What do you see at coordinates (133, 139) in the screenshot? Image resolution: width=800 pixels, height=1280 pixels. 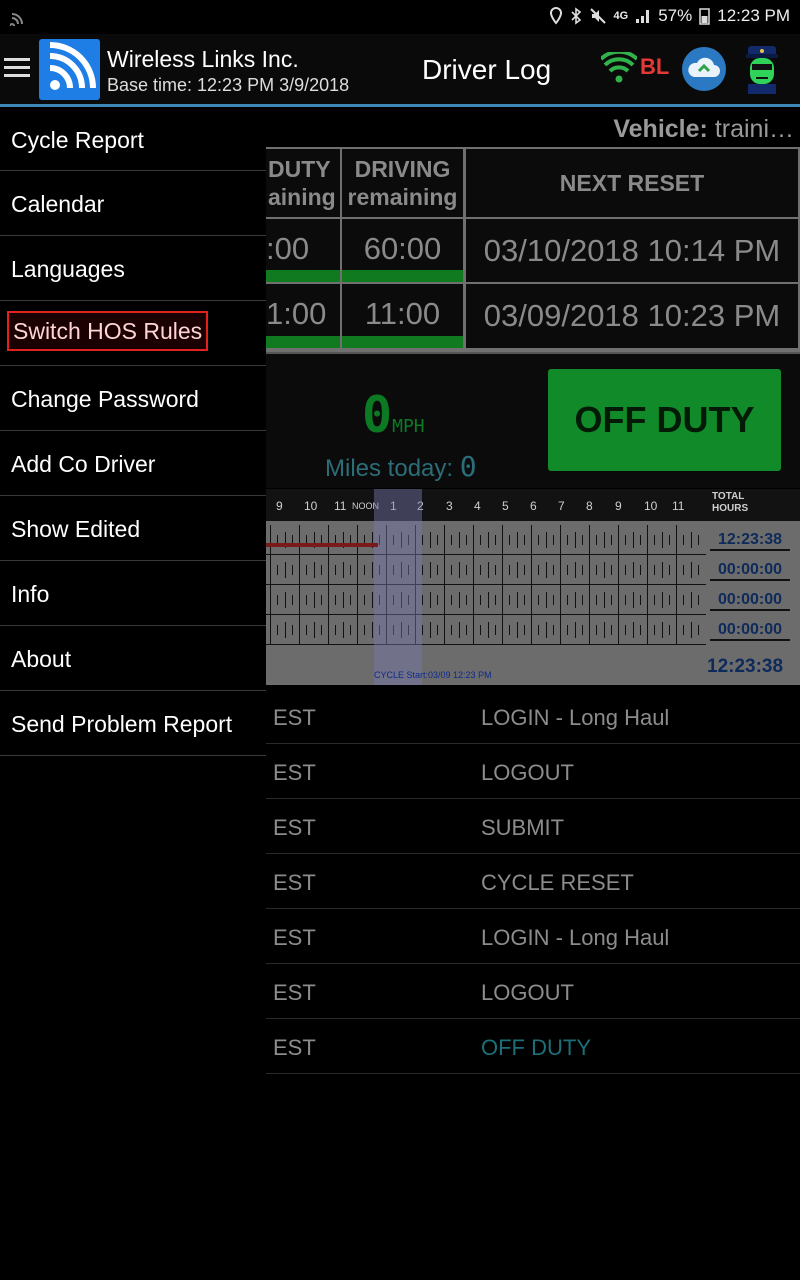 I see `drawer-item-cycle-report: Cycle Report` at bounding box center [133, 139].